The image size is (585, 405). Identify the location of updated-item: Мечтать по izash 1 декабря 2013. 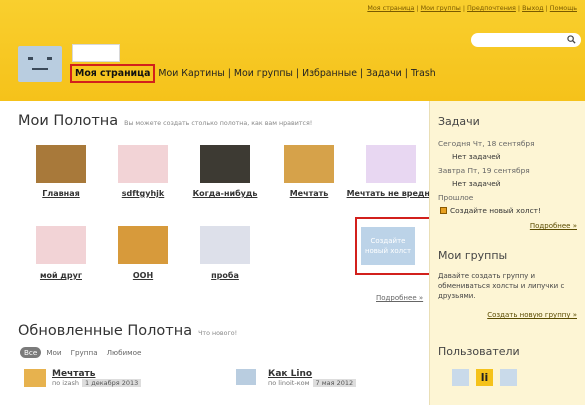
(97, 378).